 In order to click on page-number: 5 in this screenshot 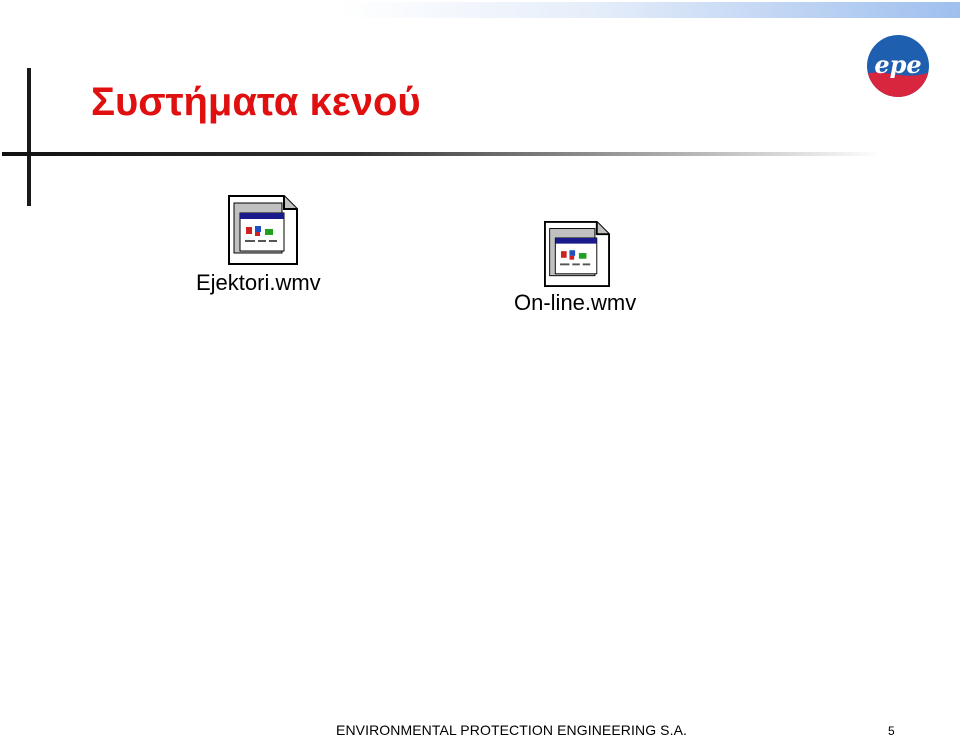, I will do `click(891, 731)`.